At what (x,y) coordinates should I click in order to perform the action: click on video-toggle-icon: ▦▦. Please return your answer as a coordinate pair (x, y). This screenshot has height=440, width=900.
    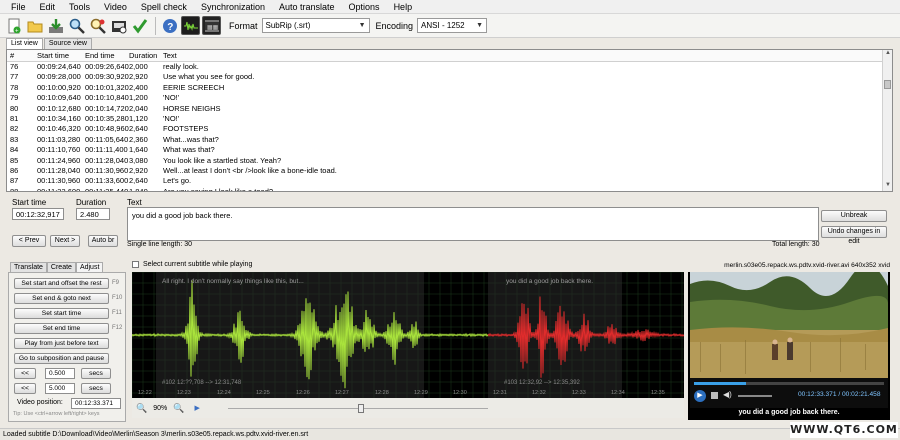
    Looking at the image, I should click on (211, 25).